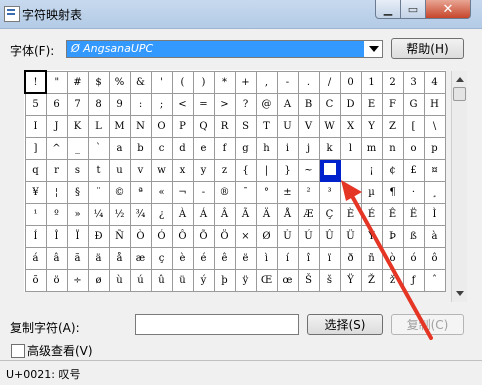  Describe the element at coordinates (161, 214) in the screenshot. I see `character-cell: ¿` at that location.